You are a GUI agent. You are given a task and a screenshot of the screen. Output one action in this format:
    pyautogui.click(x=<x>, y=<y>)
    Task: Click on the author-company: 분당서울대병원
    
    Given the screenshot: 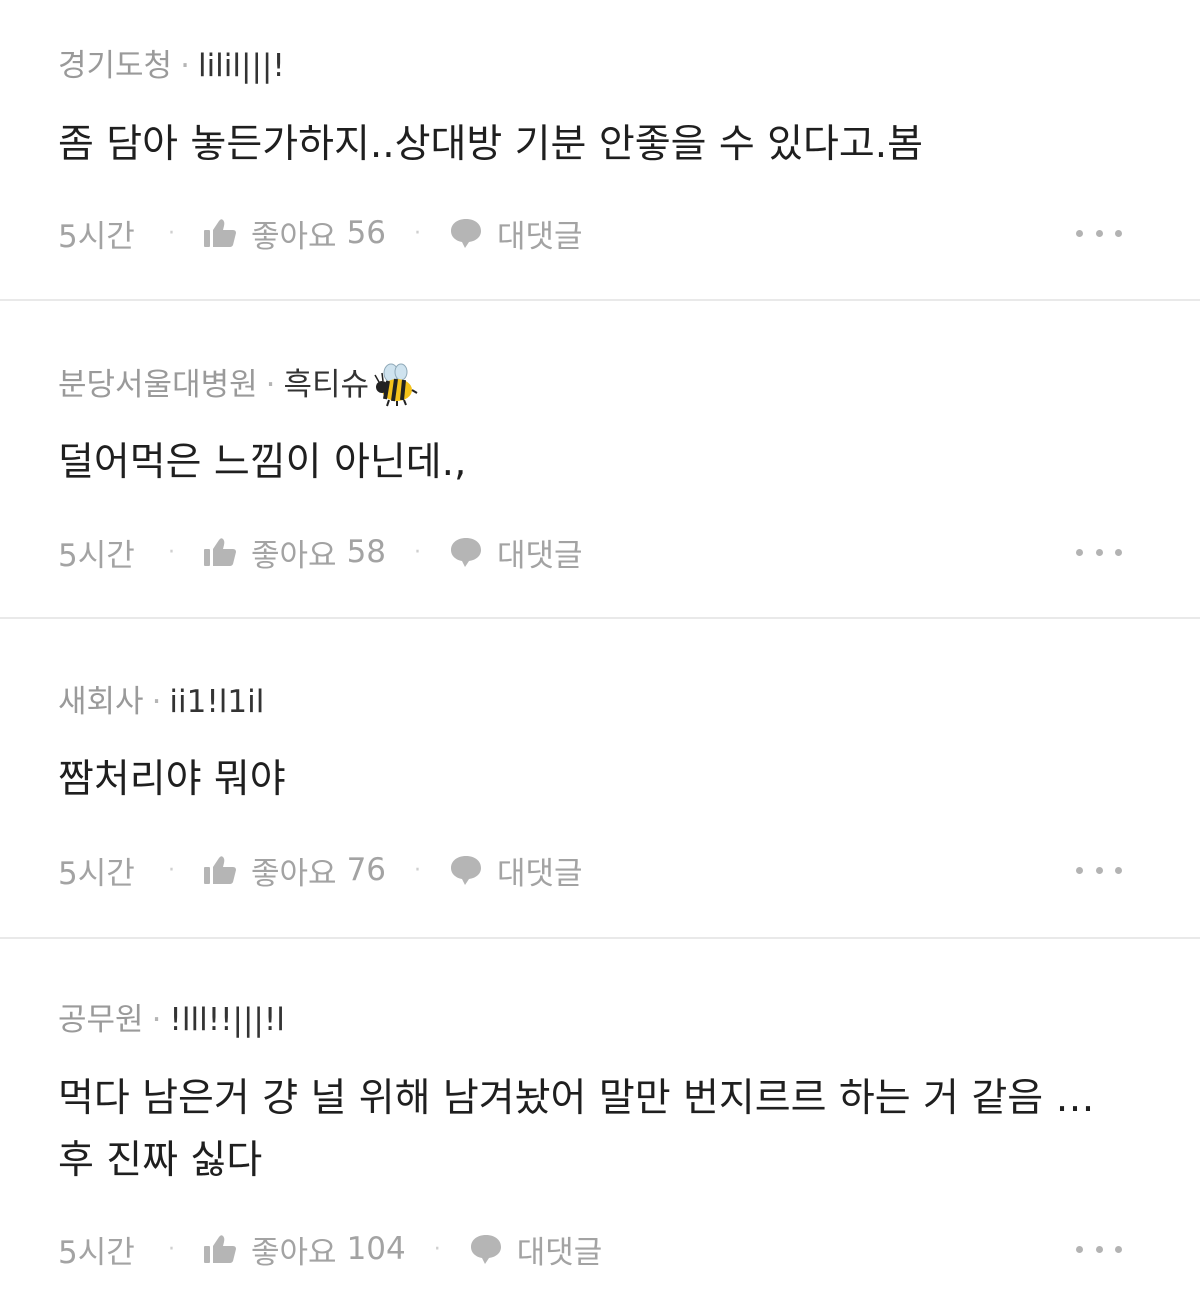 What is the action you would take?
    pyautogui.click(x=158, y=385)
    